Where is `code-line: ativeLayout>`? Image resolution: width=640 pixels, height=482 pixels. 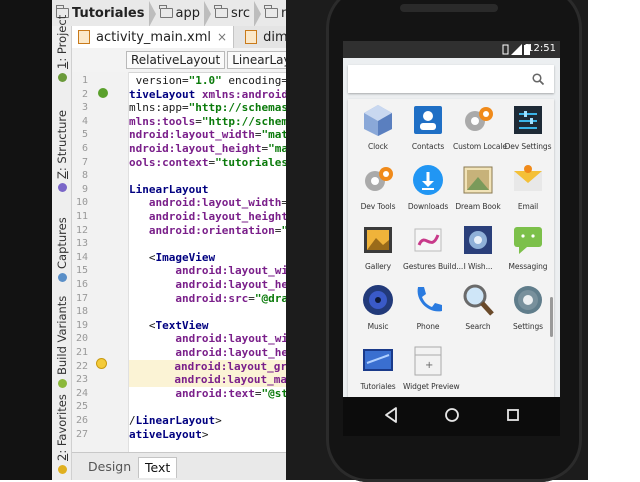 code-line: ativeLayout> is located at coordinates (168, 435).